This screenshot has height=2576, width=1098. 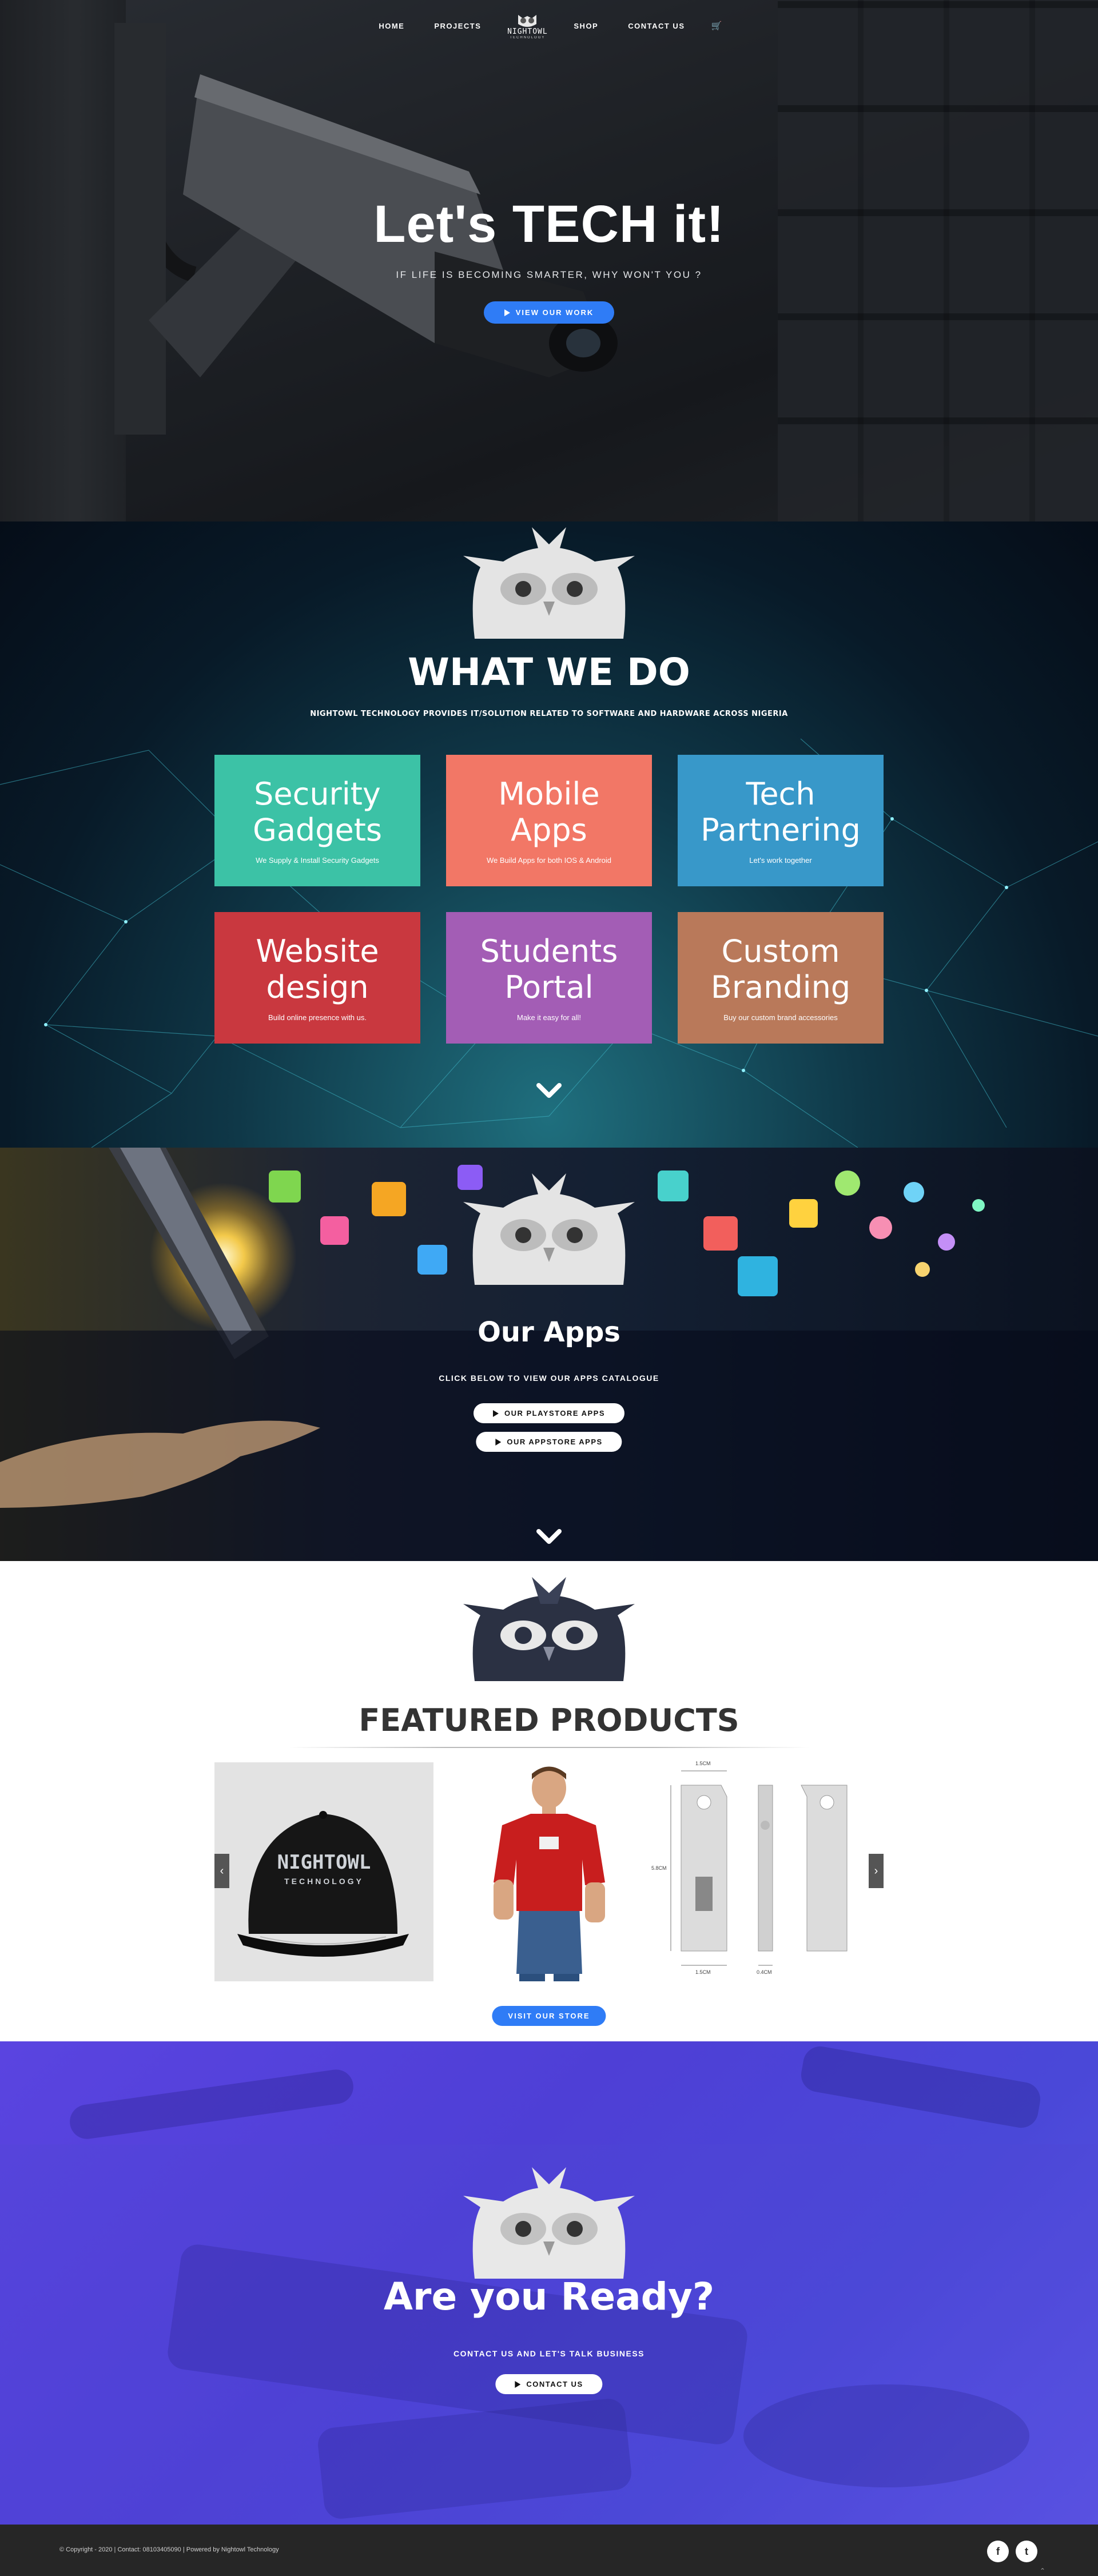 I want to click on view-our-work-button: VIEW OUR WORK, so click(x=549, y=312).